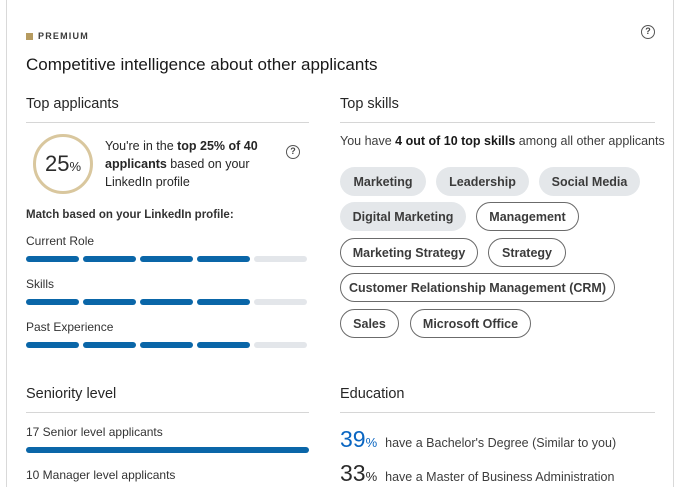  Describe the element at coordinates (130, 215) in the screenshot. I see `match-heading: Match based on your LinkedIn profile:` at that location.